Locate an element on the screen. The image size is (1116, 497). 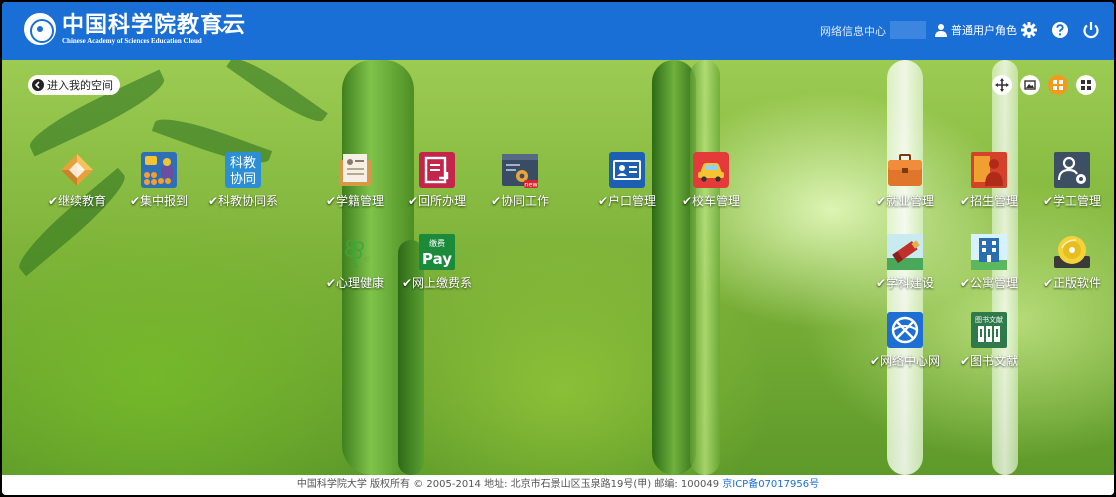
app-admissions: ✔招生管理 is located at coordinates (989, 183).